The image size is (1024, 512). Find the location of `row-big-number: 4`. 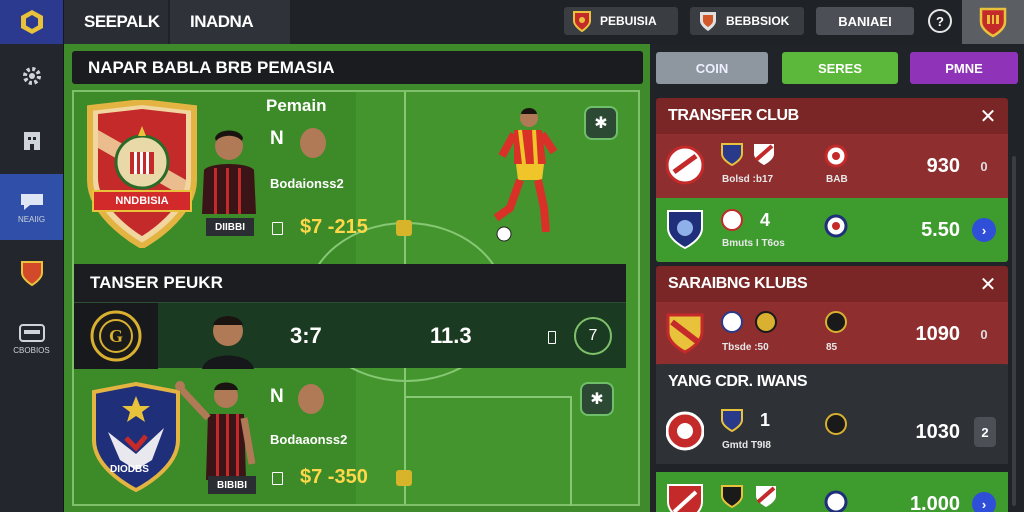

row-big-number: 4 is located at coordinates (765, 220).